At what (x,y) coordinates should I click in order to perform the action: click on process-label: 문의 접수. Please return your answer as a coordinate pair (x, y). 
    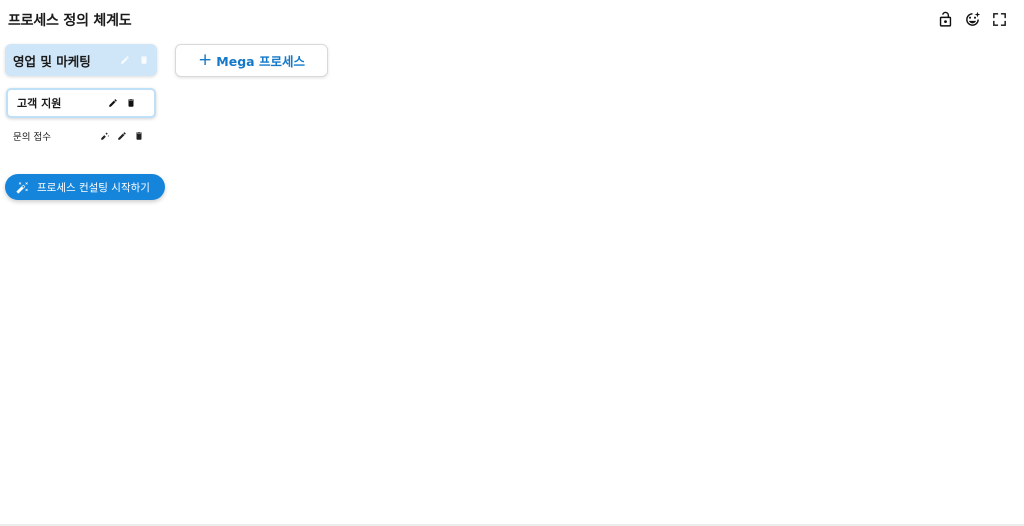
    Looking at the image, I should click on (32, 137).